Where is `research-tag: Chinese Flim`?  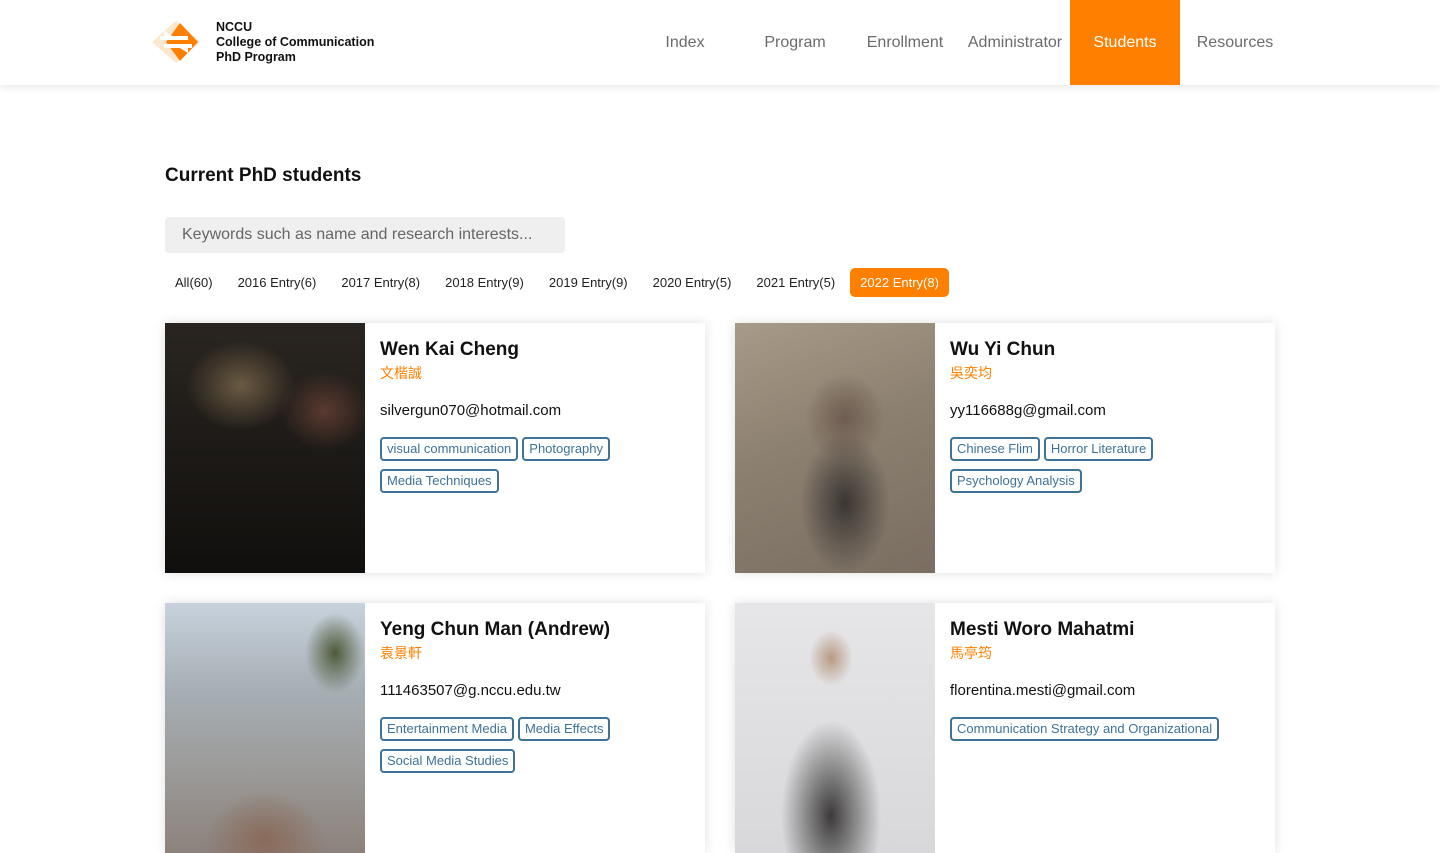
research-tag: Chinese Flim is located at coordinates (995, 449).